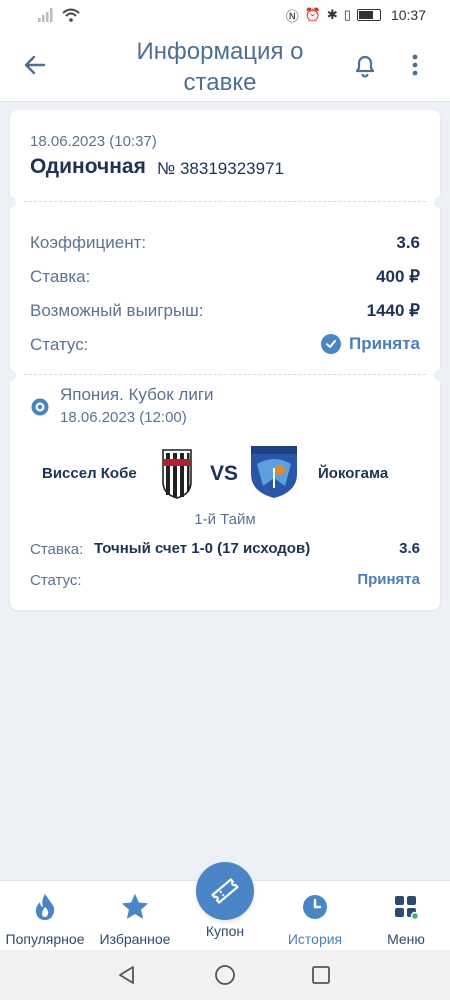  I want to click on league-name: Япония. Кубок лиги, so click(137, 394).